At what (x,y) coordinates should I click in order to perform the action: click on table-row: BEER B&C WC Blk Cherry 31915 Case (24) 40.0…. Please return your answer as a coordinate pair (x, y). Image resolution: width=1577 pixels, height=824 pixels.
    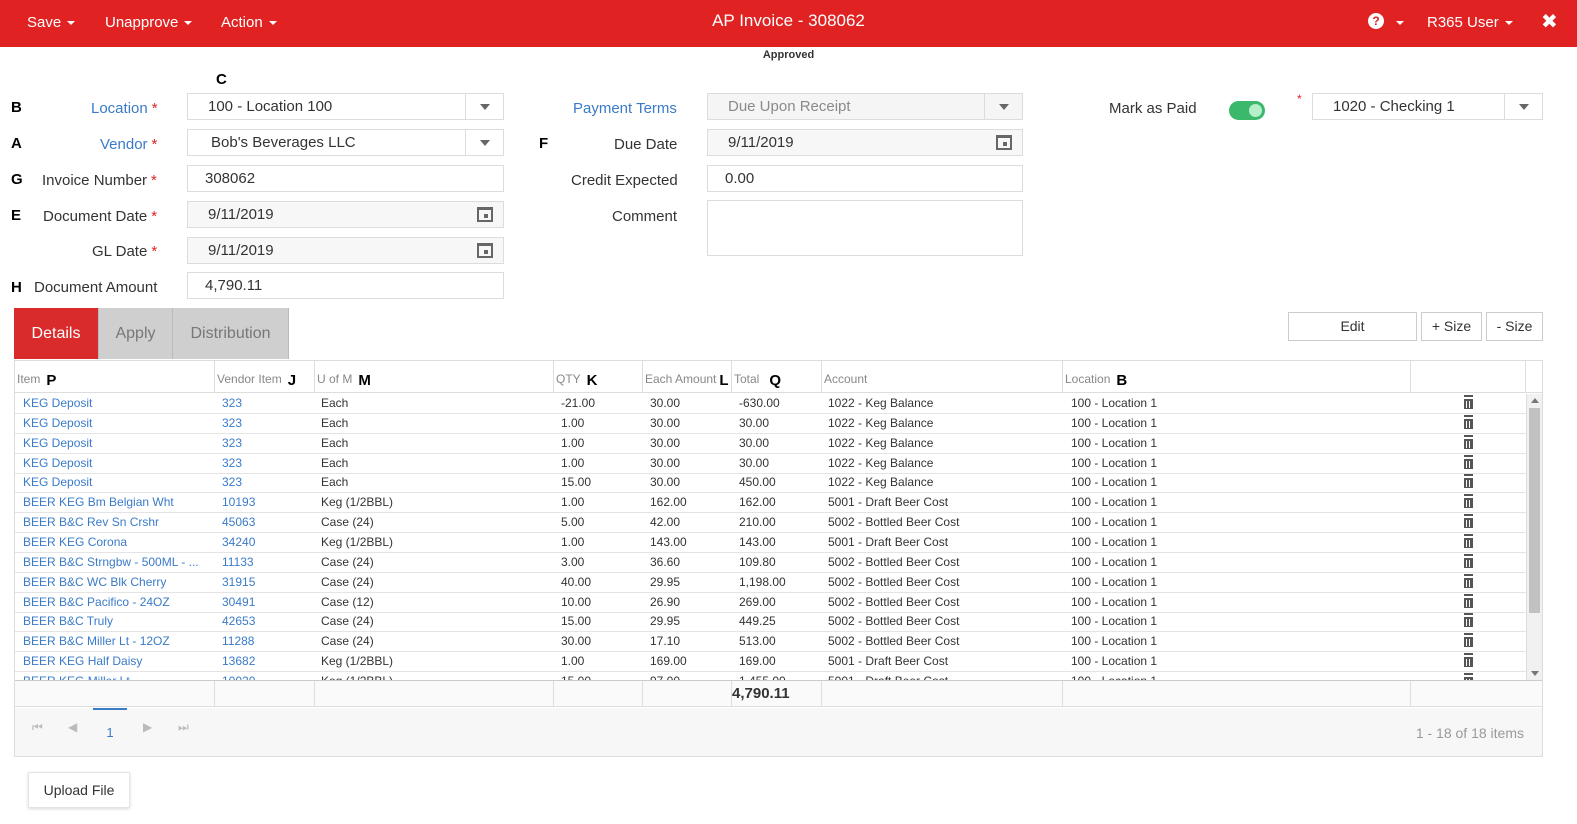
    Looking at the image, I should click on (770, 583).